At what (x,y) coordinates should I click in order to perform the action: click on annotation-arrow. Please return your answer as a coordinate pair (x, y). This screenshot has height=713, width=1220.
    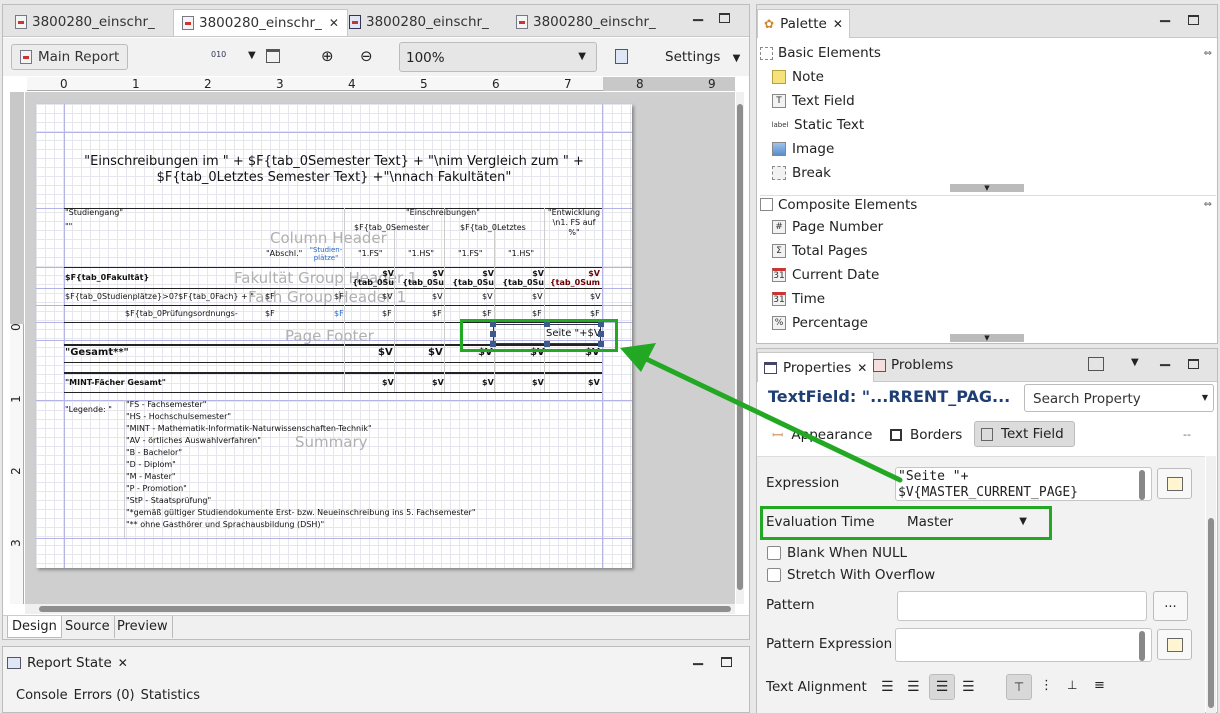
    Looking at the image, I should click on (761, 413).